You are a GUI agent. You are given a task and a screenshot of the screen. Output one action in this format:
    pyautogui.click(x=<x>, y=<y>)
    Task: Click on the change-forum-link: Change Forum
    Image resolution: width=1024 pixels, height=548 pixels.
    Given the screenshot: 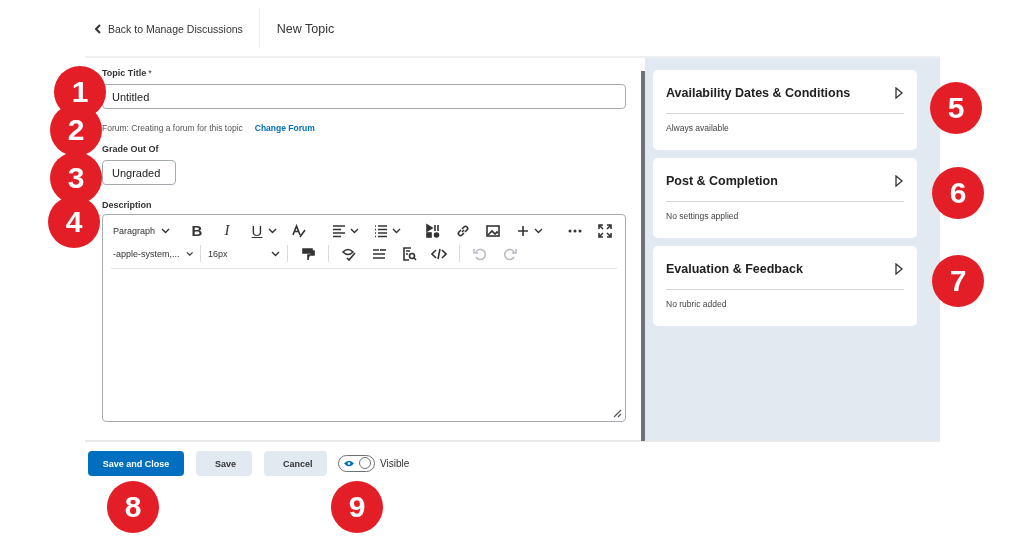 What is the action you would take?
    pyautogui.click(x=284, y=128)
    